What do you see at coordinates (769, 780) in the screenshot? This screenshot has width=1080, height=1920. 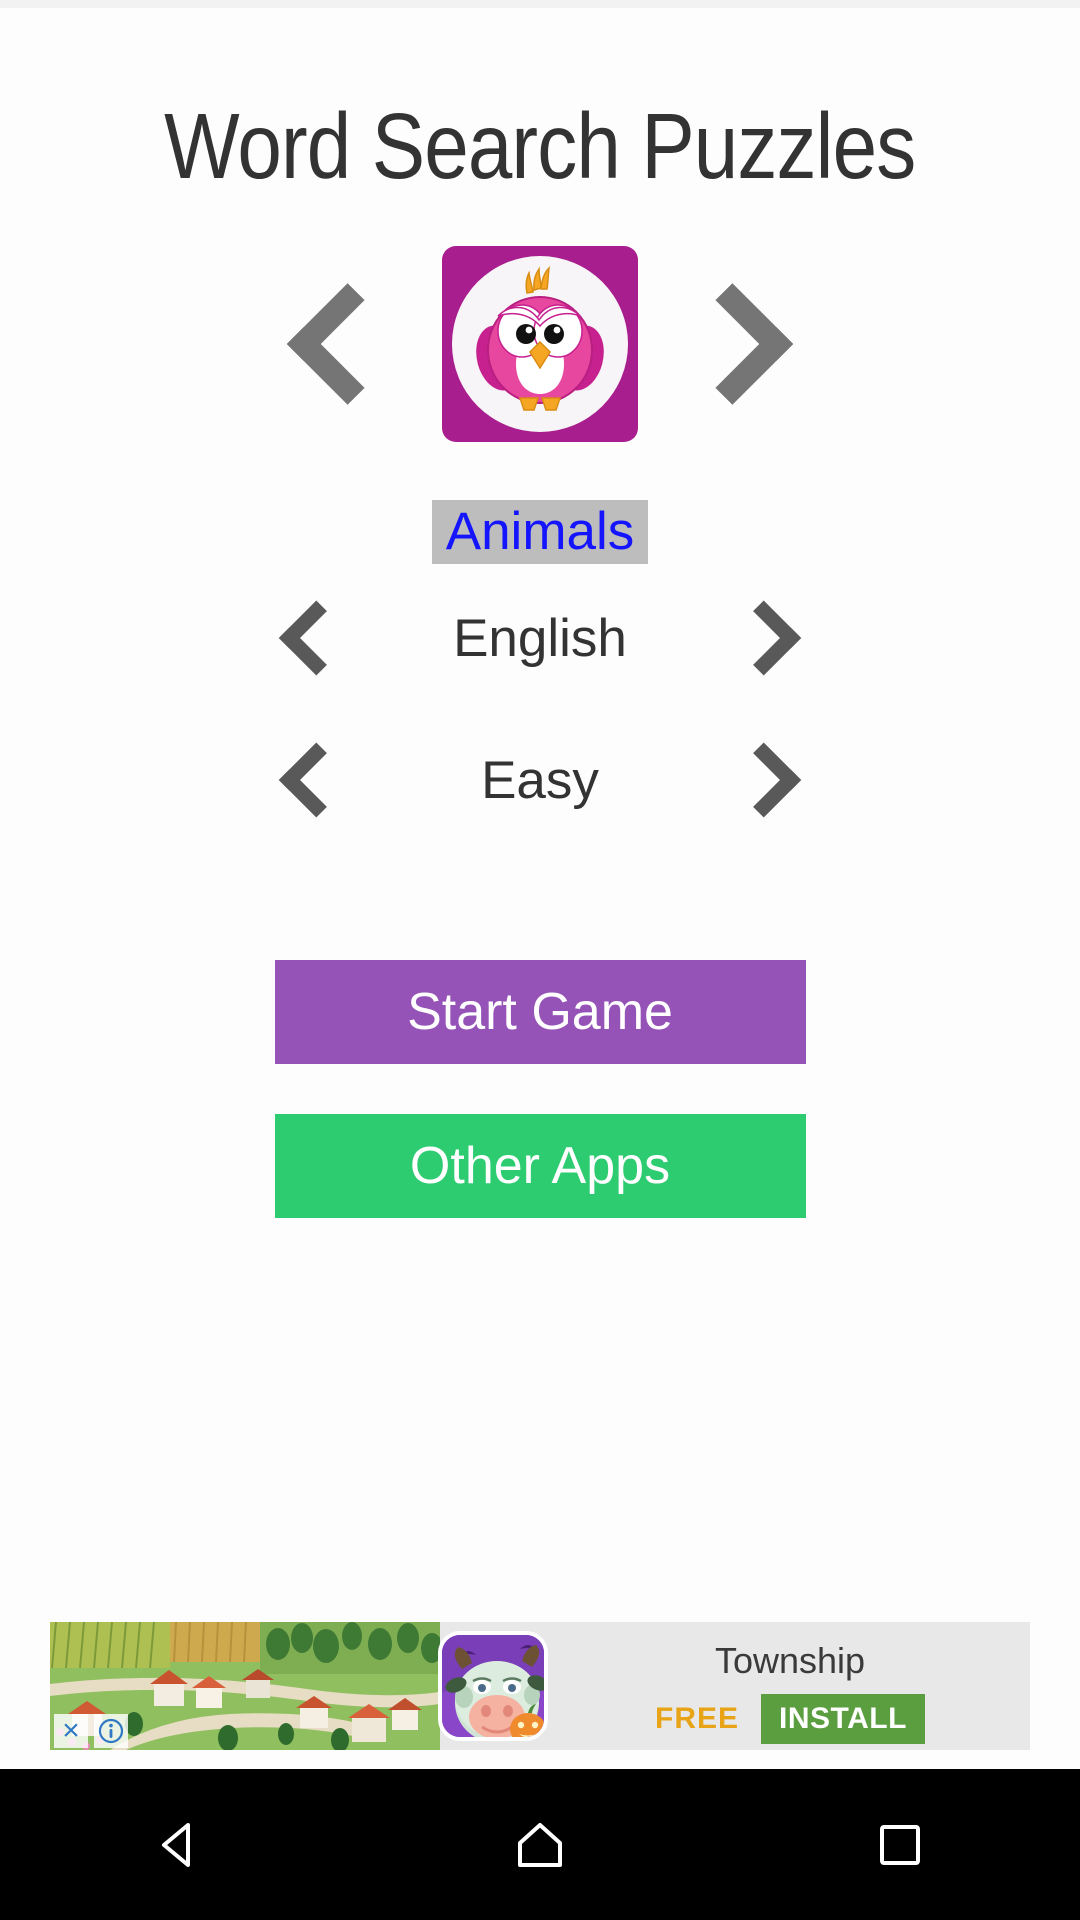 I see `difficulty-next-arrow-icon` at bounding box center [769, 780].